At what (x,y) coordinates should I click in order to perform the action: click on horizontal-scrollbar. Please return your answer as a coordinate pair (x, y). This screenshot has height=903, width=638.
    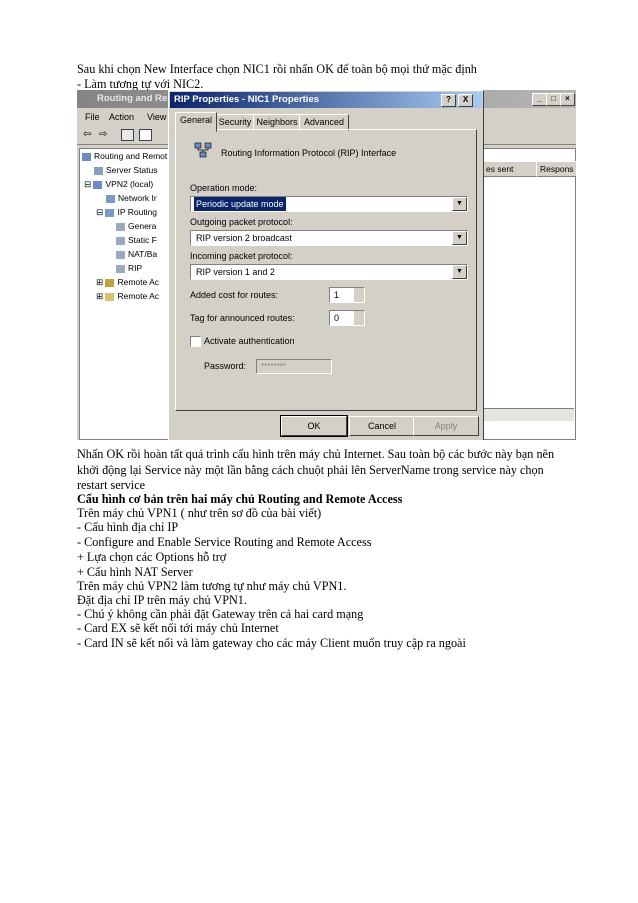
    Looking at the image, I should click on (527, 414).